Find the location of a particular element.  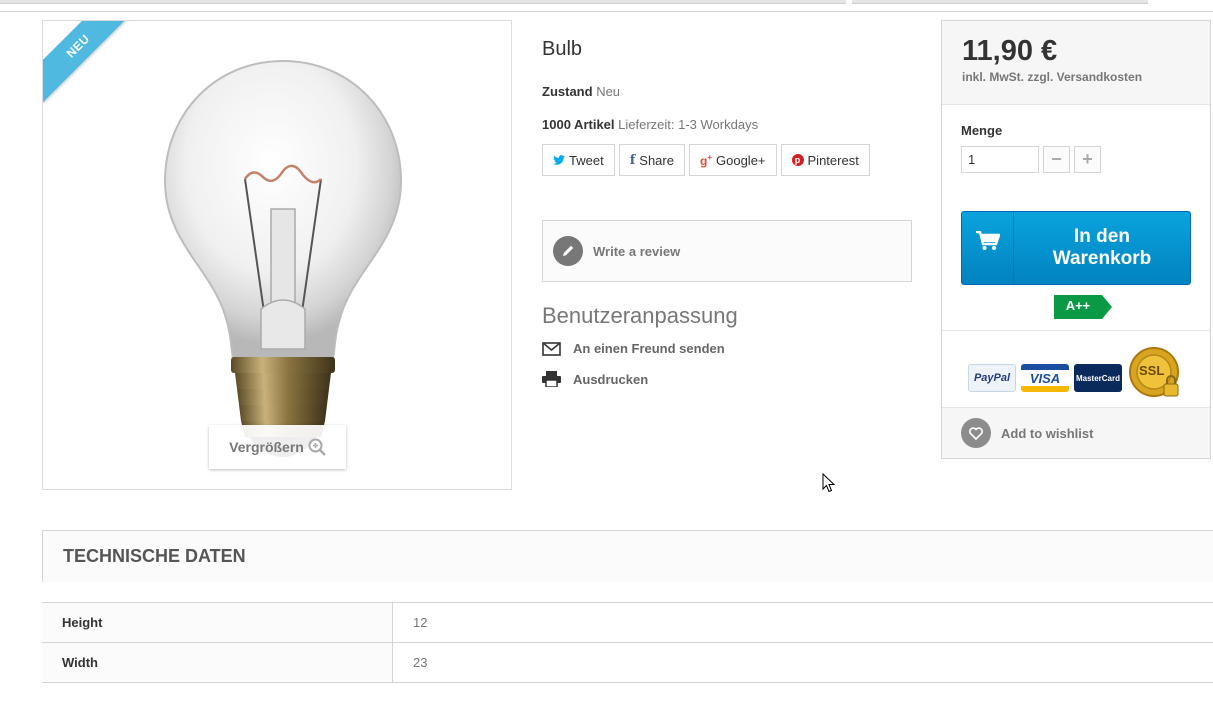

technical-data-heading: TECHNISCHE DATEN is located at coordinates (627, 556).